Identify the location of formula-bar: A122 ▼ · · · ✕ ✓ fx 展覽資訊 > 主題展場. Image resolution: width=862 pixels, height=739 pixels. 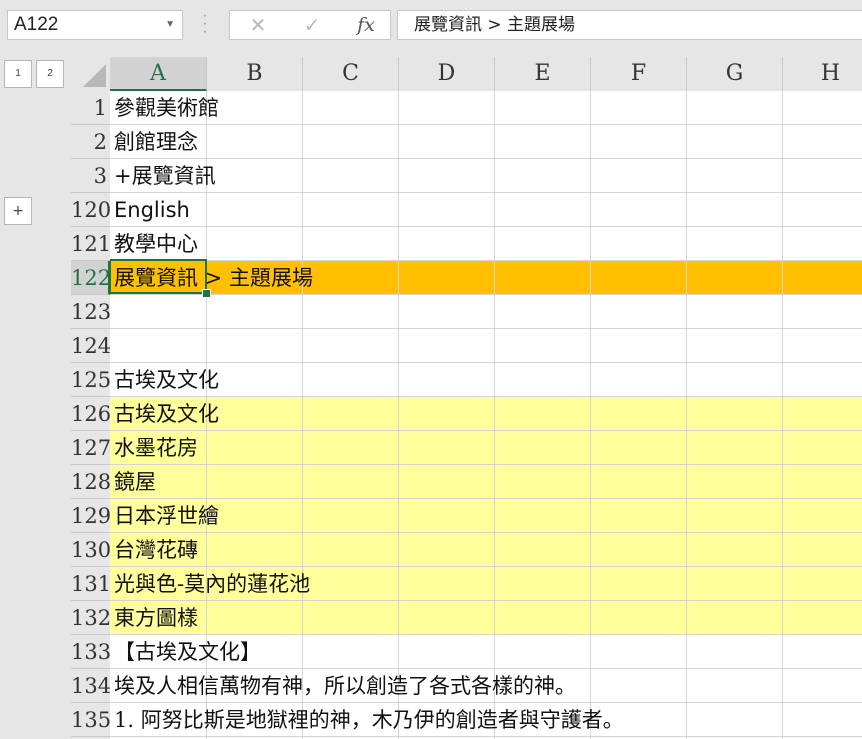
(431, 26).